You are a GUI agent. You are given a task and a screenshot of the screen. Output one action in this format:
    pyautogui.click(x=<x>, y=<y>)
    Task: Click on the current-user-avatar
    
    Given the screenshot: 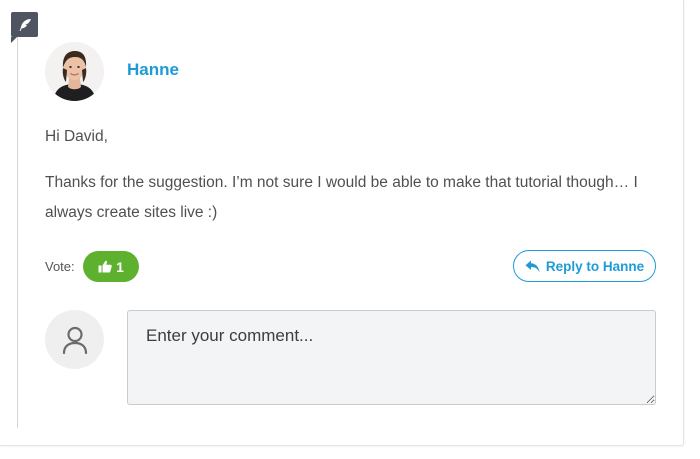 What is the action you would take?
    pyautogui.click(x=74, y=339)
    